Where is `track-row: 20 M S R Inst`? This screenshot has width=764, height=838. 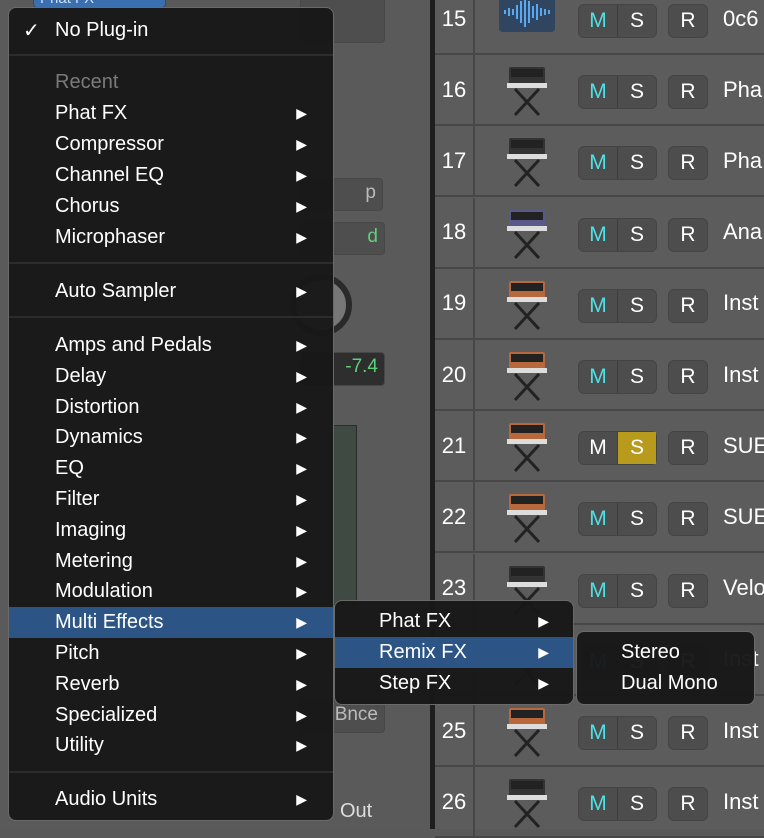
track-row: 20 M S R Inst is located at coordinates (599, 375).